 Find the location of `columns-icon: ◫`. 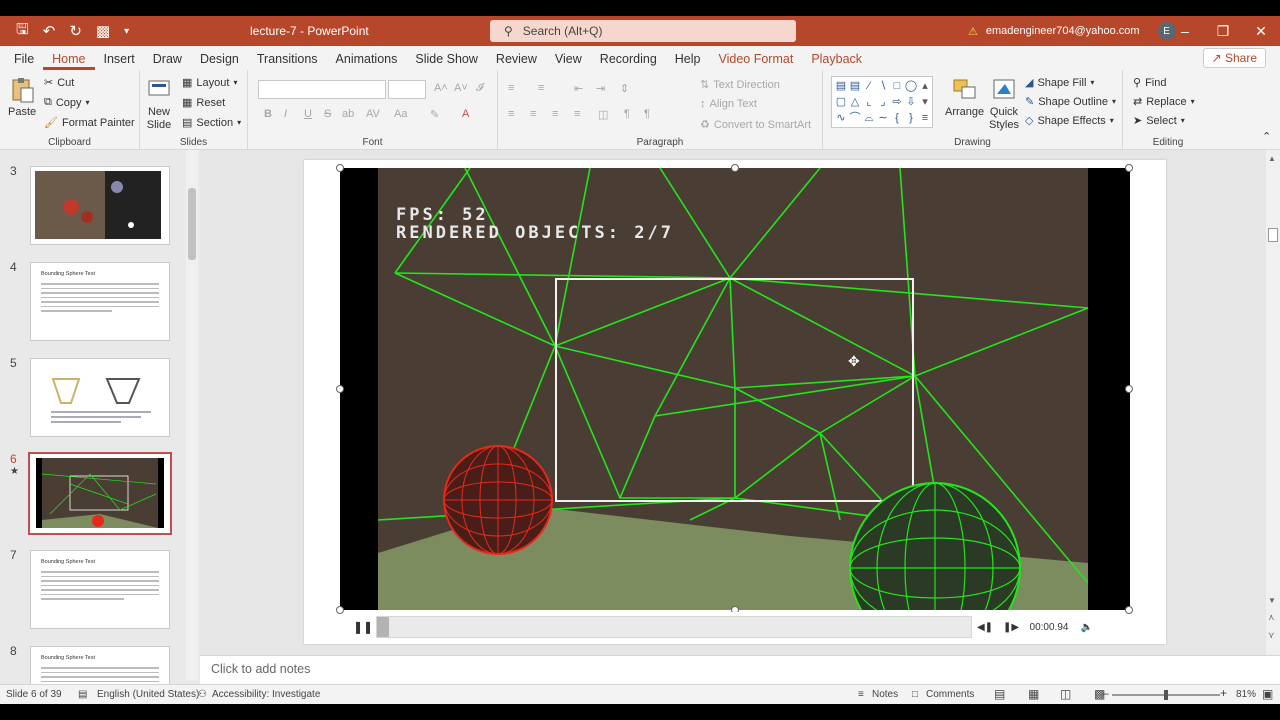

columns-icon: ◫ is located at coordinates (603, 114).